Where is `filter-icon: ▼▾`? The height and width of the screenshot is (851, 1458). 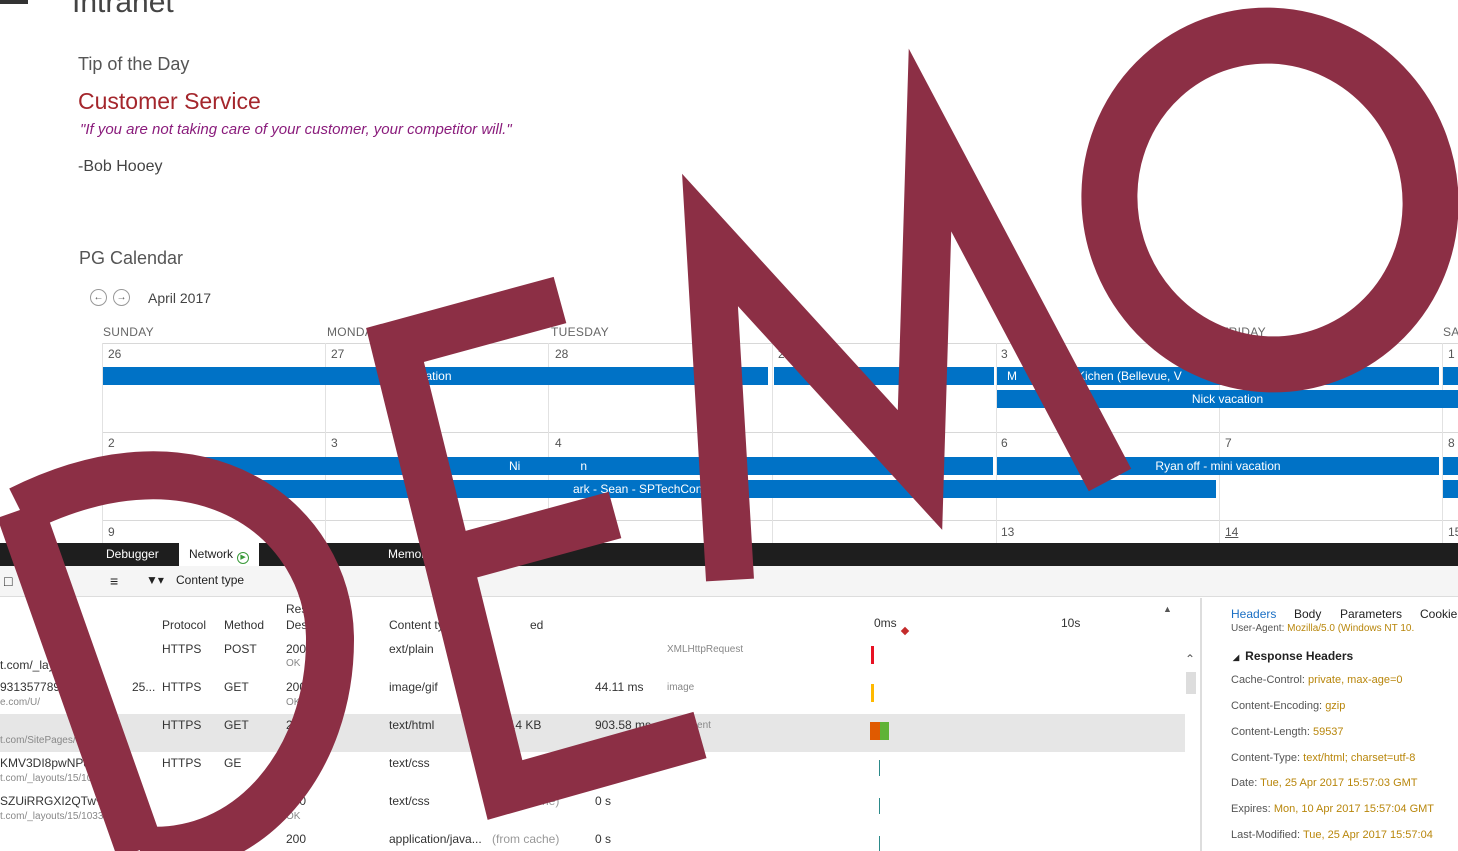 filter-icon: ▼▾ is located at coordinates (155, 580).